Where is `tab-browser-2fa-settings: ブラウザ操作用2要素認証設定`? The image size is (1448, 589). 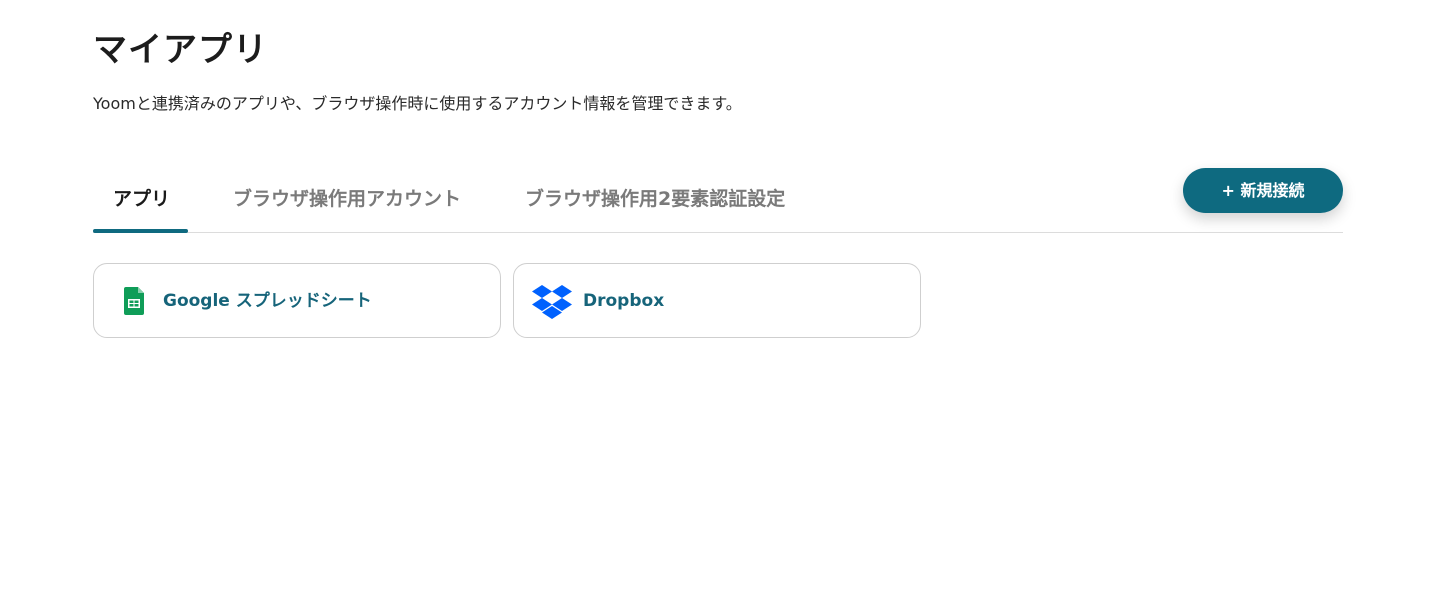 tab-browser-2fa-settings: ブラウザ操作用2要素認証設定 is located at coordinates (655, 202).